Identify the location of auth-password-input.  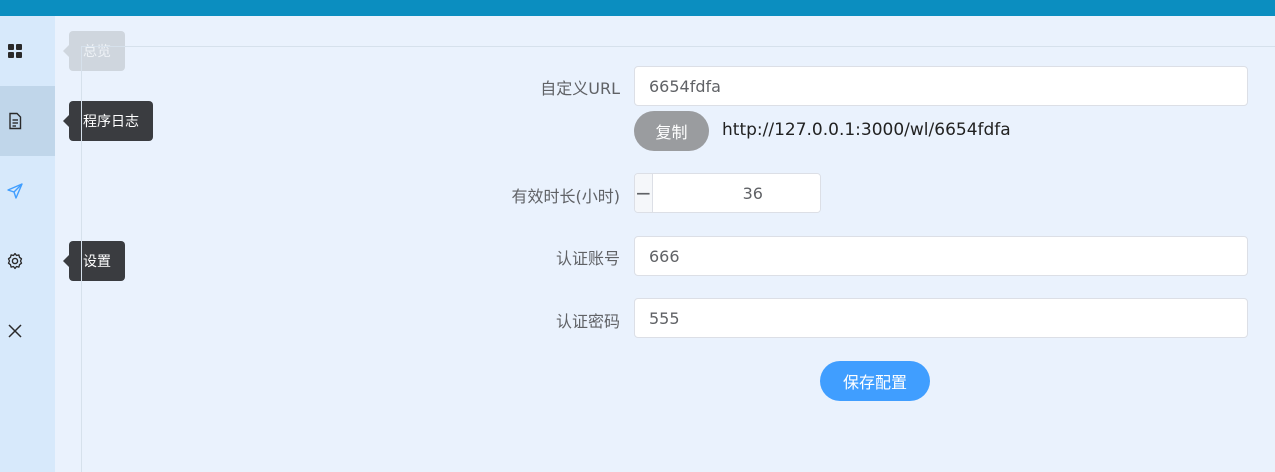
(941, 318).